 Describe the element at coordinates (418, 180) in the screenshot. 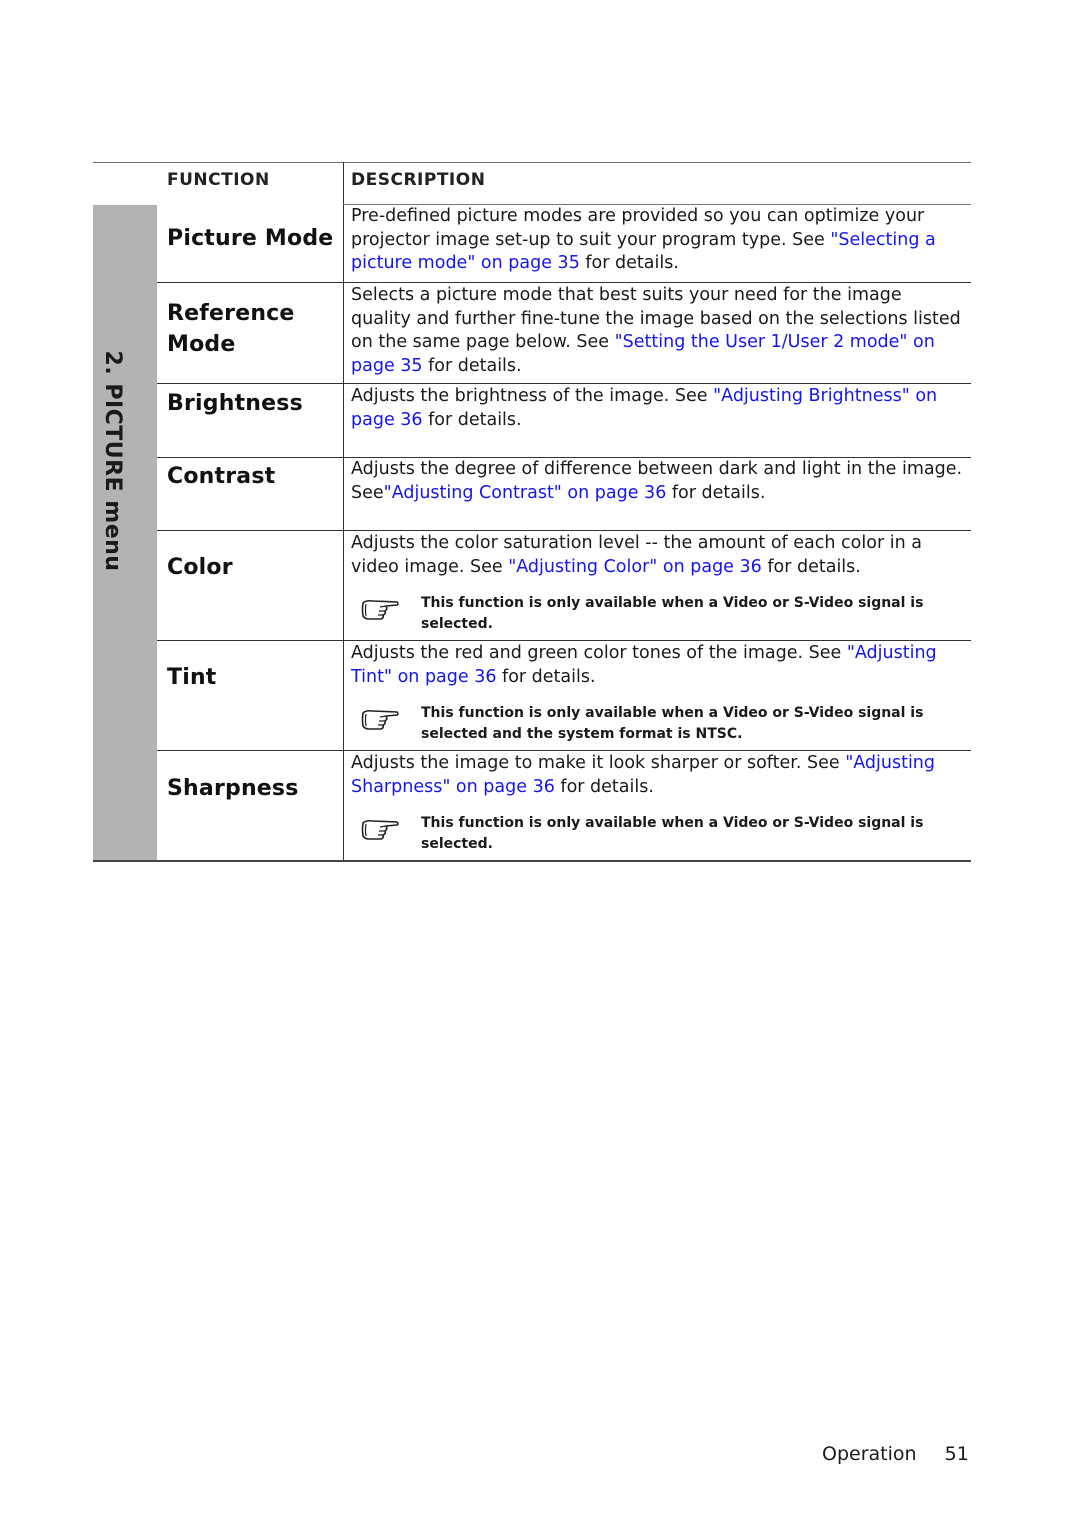

I see `header-description: DESCRIPTION` at that location.